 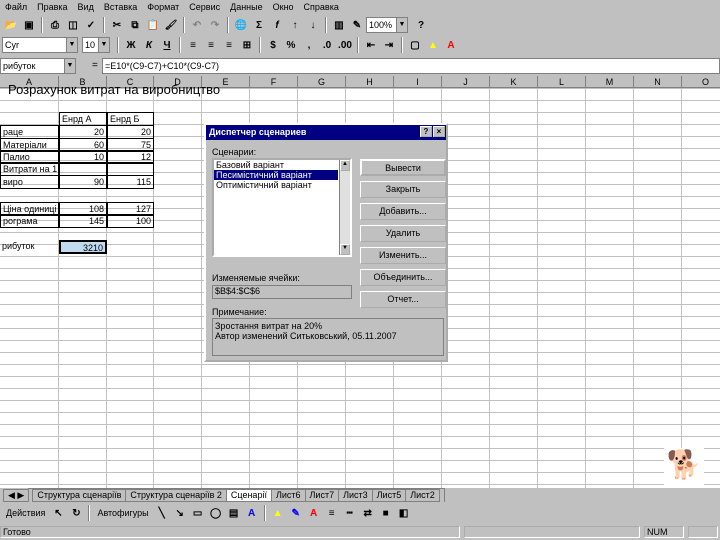 What do you see at coordinates (122, 513) in the screenshot?
I see `autoshapes-menu: Автофигуры` at bounding box center [122, 513].